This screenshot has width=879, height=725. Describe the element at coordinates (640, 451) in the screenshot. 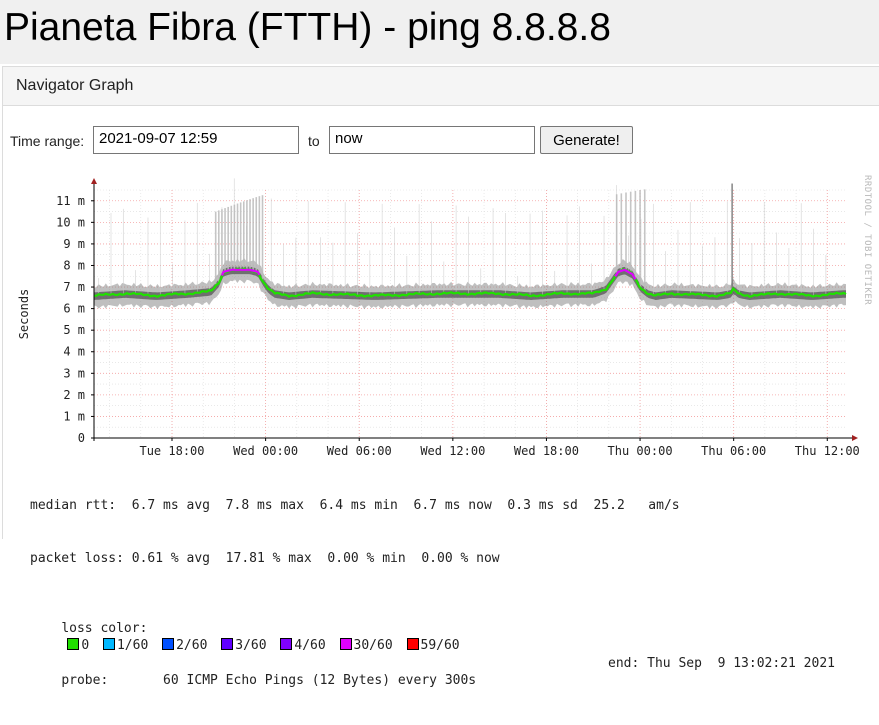

I see `x-tick-label: Thu 00:00` at that location.